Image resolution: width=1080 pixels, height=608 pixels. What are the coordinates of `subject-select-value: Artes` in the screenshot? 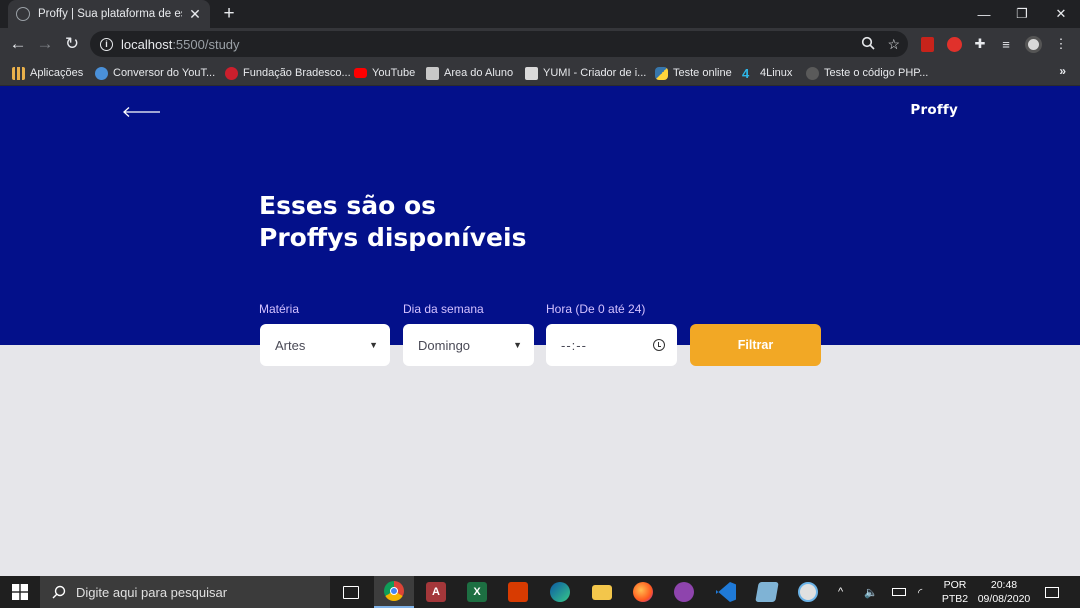 It's located at (290, 345).